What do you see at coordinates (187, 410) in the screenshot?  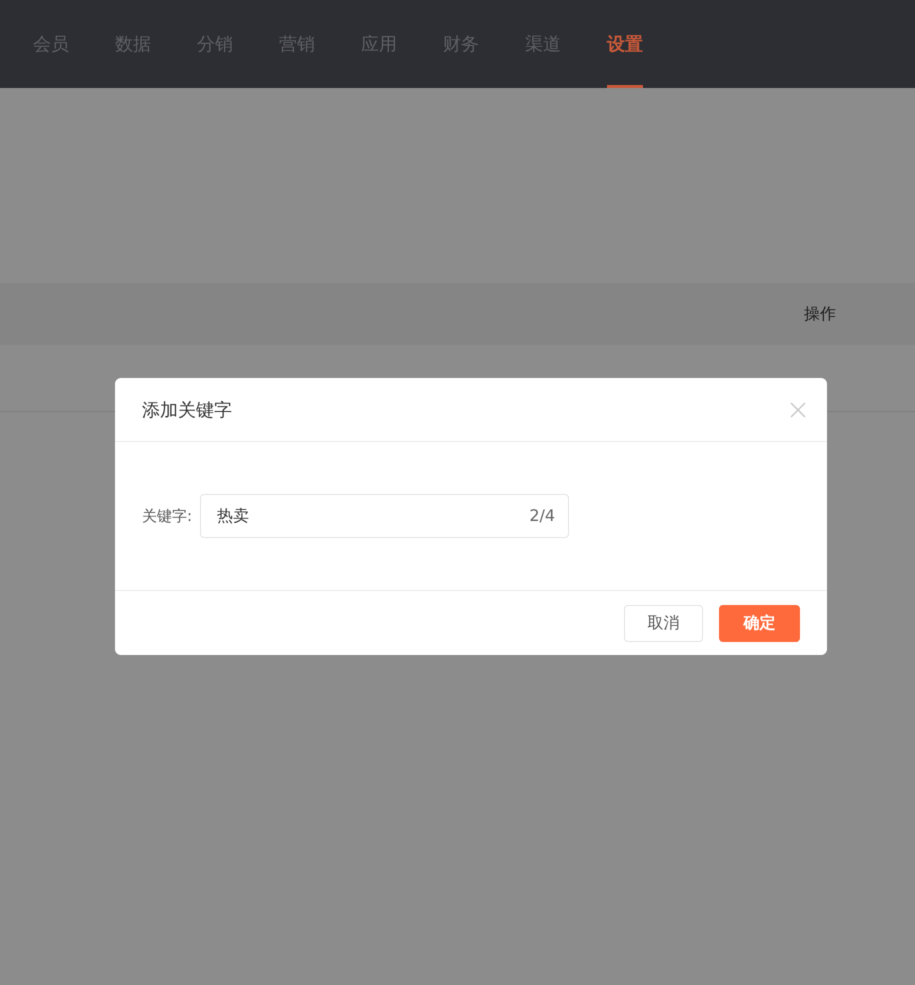 I see `dialog-title: 添加关键字` at bounding box center [187, 410].